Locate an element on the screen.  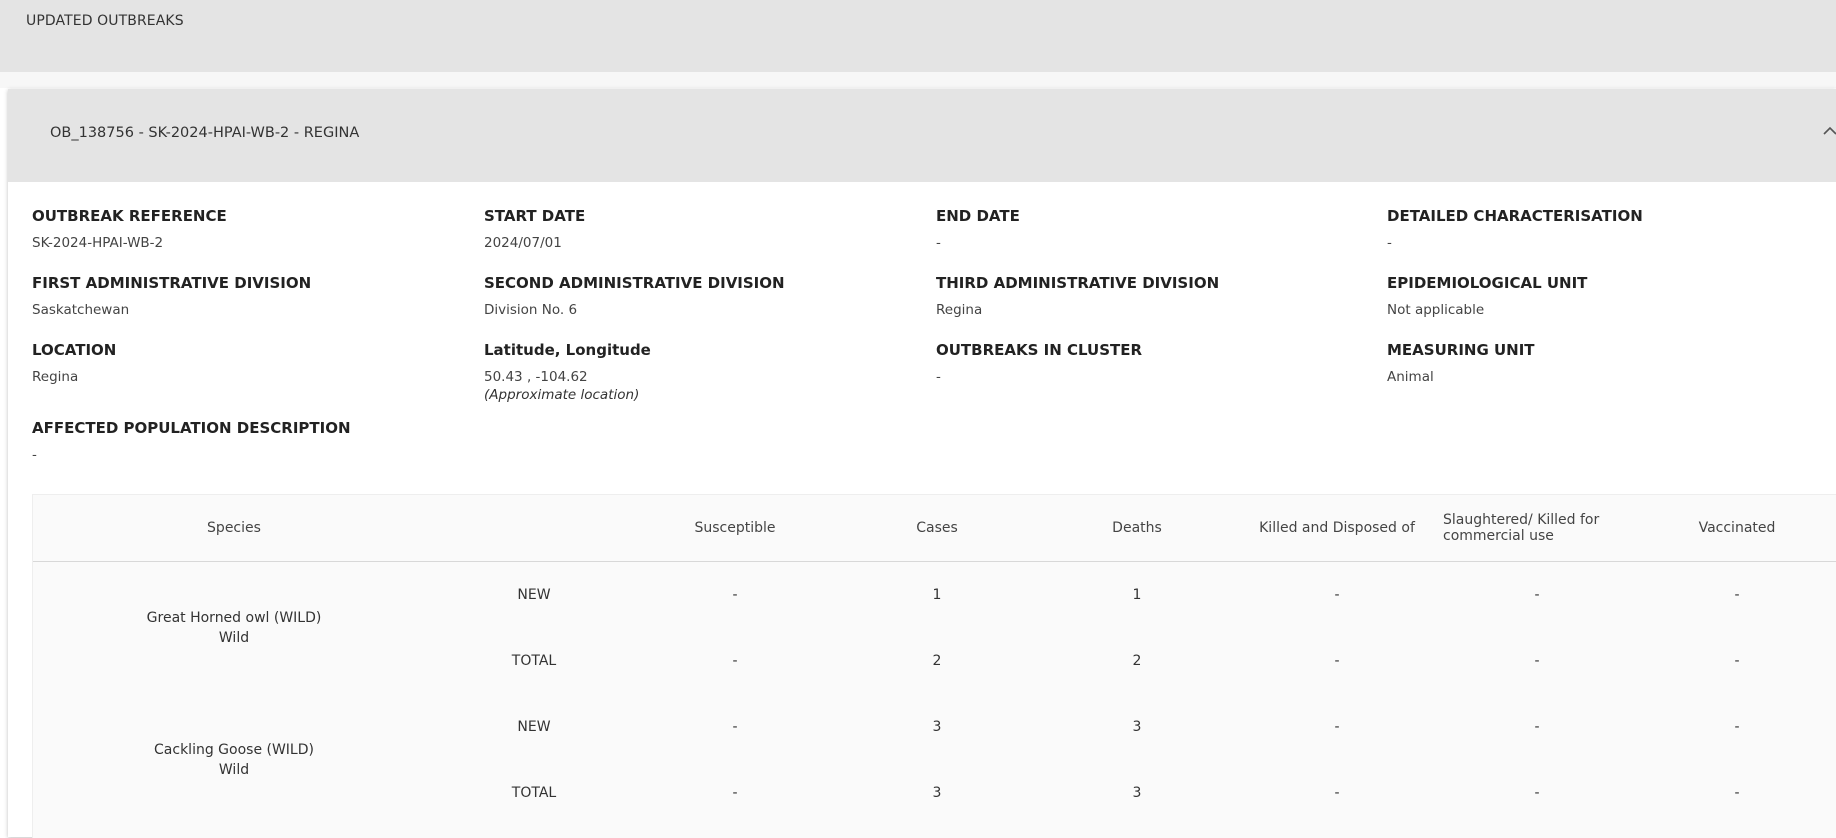
outbreak-reference-value: SK-2024-HPAI-WB-2 is located at coordinates (98, 243).